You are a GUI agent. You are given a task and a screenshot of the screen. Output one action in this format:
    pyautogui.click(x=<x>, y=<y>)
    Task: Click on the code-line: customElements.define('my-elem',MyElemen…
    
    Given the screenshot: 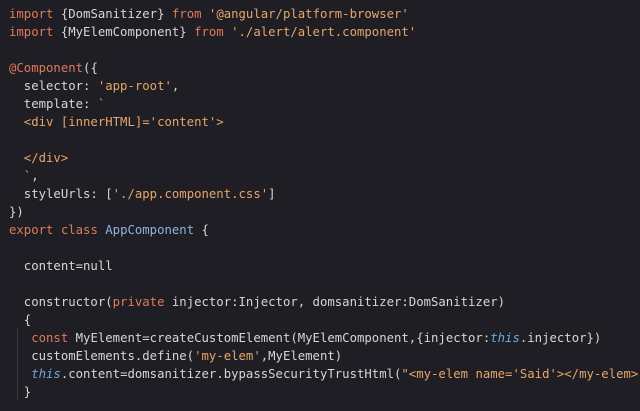 What is the action you would take?
    pyautogui.click(x=324, y=356)
    